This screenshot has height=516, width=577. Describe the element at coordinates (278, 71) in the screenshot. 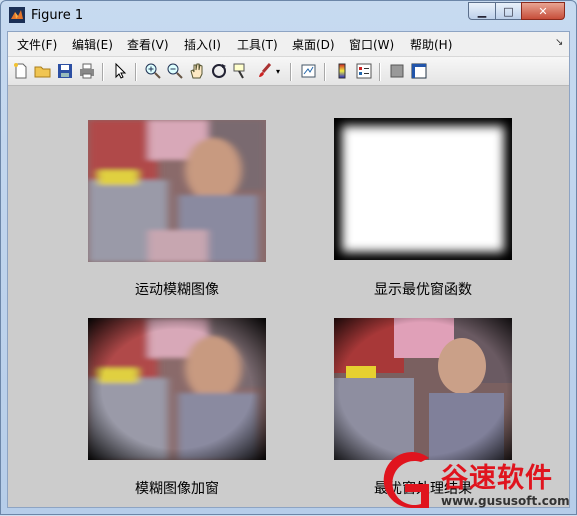

I see `brush-dropdown-icon: ▾` at that location.